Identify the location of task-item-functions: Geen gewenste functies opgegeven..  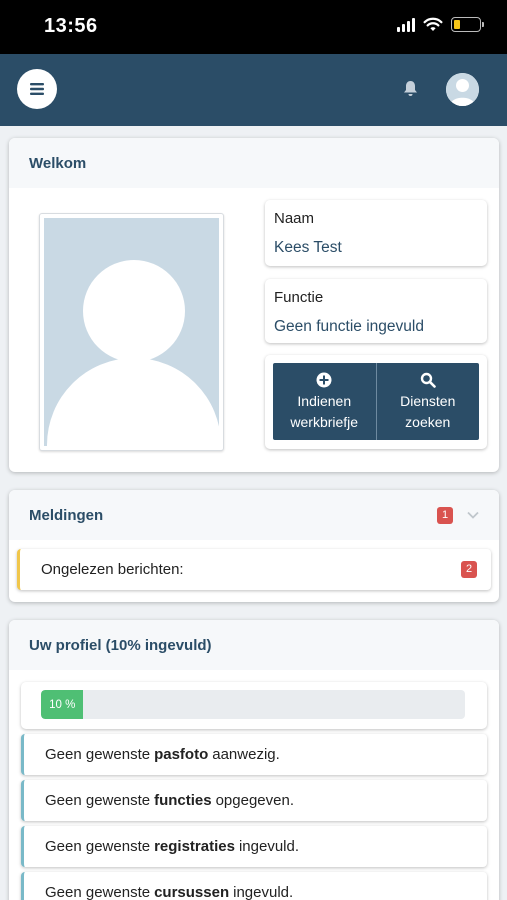
(254, 800).